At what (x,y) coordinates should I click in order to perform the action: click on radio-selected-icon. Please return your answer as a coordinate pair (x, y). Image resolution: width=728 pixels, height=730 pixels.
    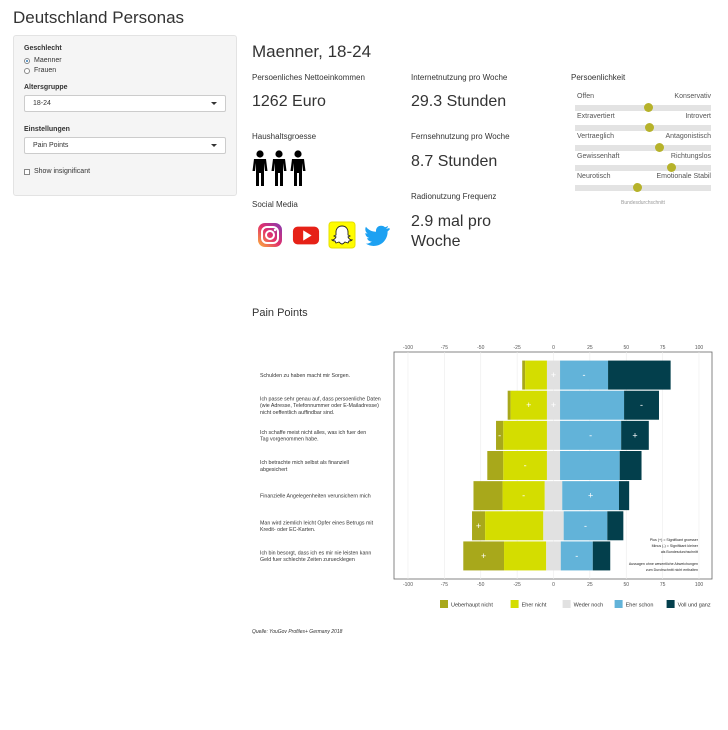
    Looking at the image, I should click on (27, 60).